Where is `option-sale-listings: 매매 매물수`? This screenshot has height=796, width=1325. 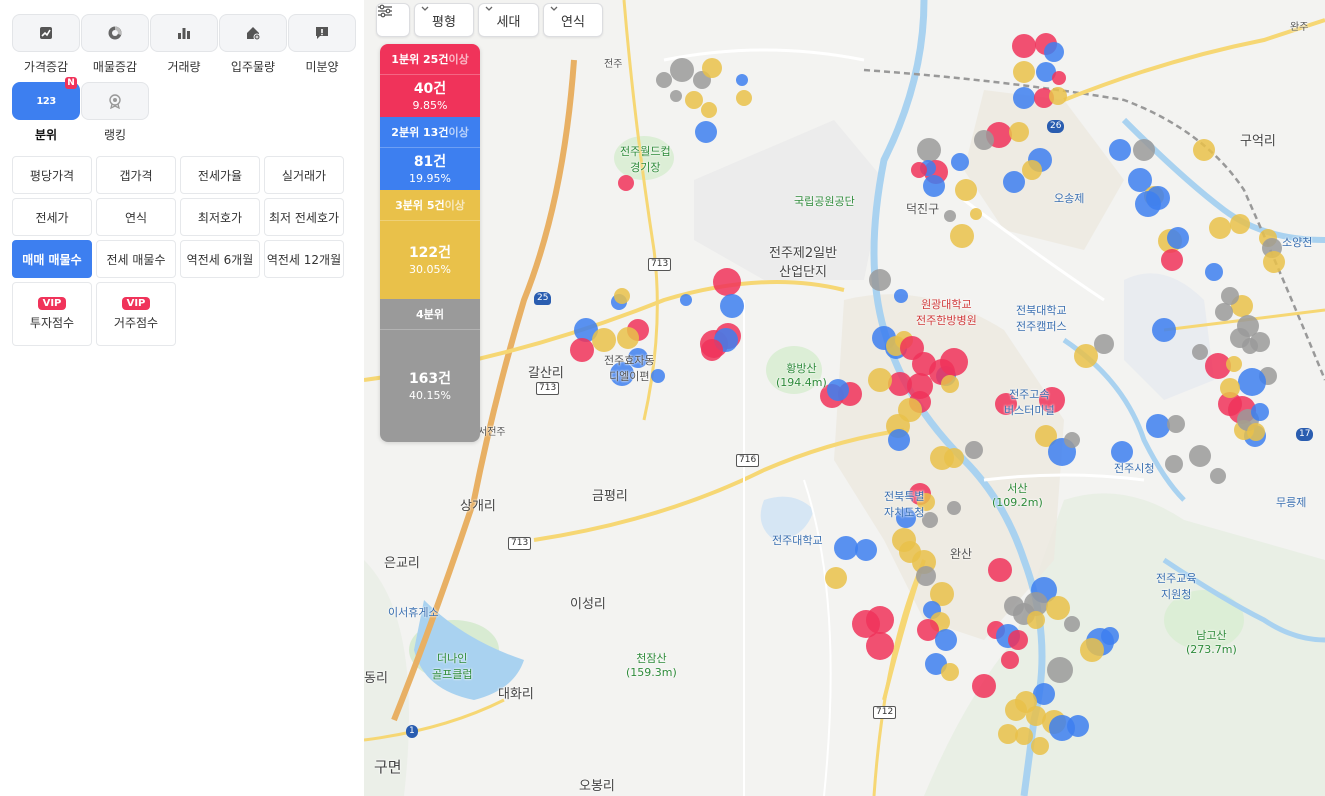 option-sale-listings: 매매 매물수 is located at coordinates (52, 259).